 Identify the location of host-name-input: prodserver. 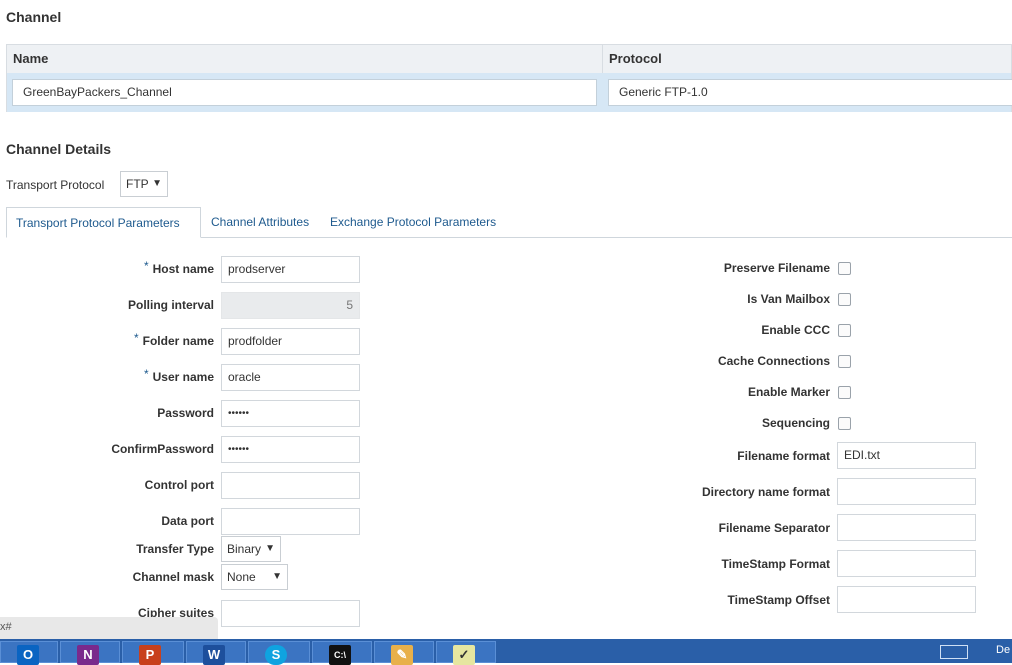
(290, 269).